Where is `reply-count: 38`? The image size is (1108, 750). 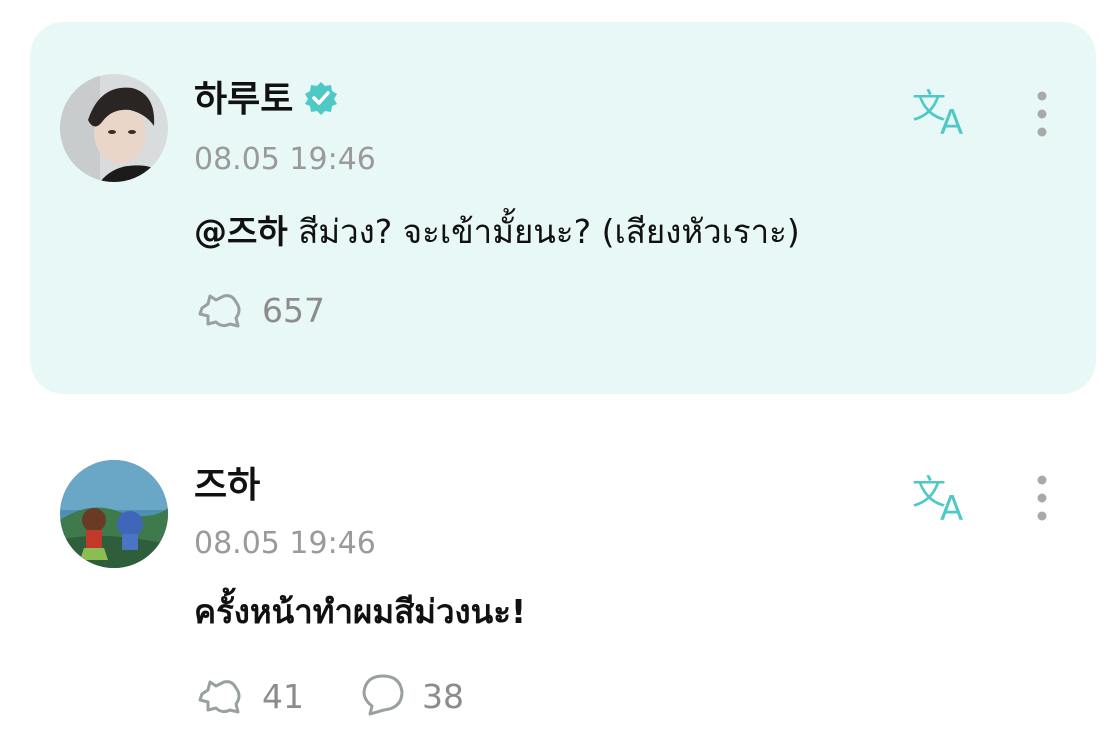 reply-count: 38 is located at coordinates (443, 696).